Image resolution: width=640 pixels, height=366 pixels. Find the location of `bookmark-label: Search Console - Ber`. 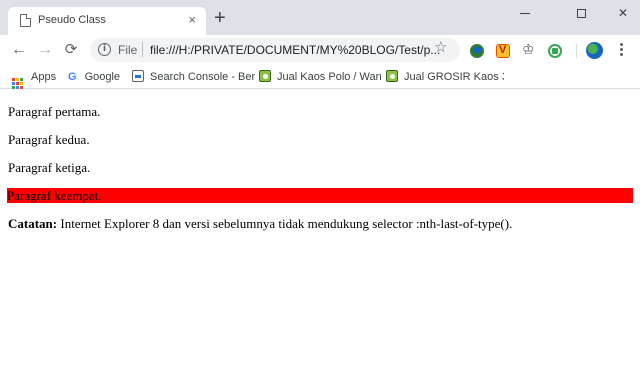

bookmark-label: Search Console - Ber is located at coordinates (203, 77).